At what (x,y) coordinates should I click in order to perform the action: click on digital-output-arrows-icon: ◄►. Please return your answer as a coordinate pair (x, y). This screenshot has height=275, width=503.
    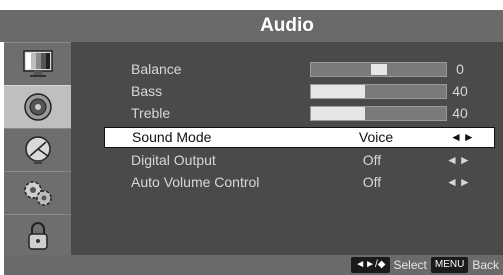
    Looking at the image, I should click on (459, 160).